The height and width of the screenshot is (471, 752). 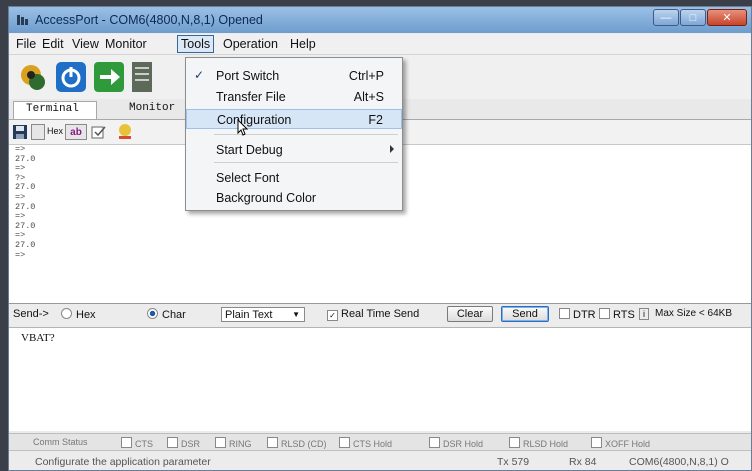 I want to click on clear-button: Clear, so click(x=470, y=314).